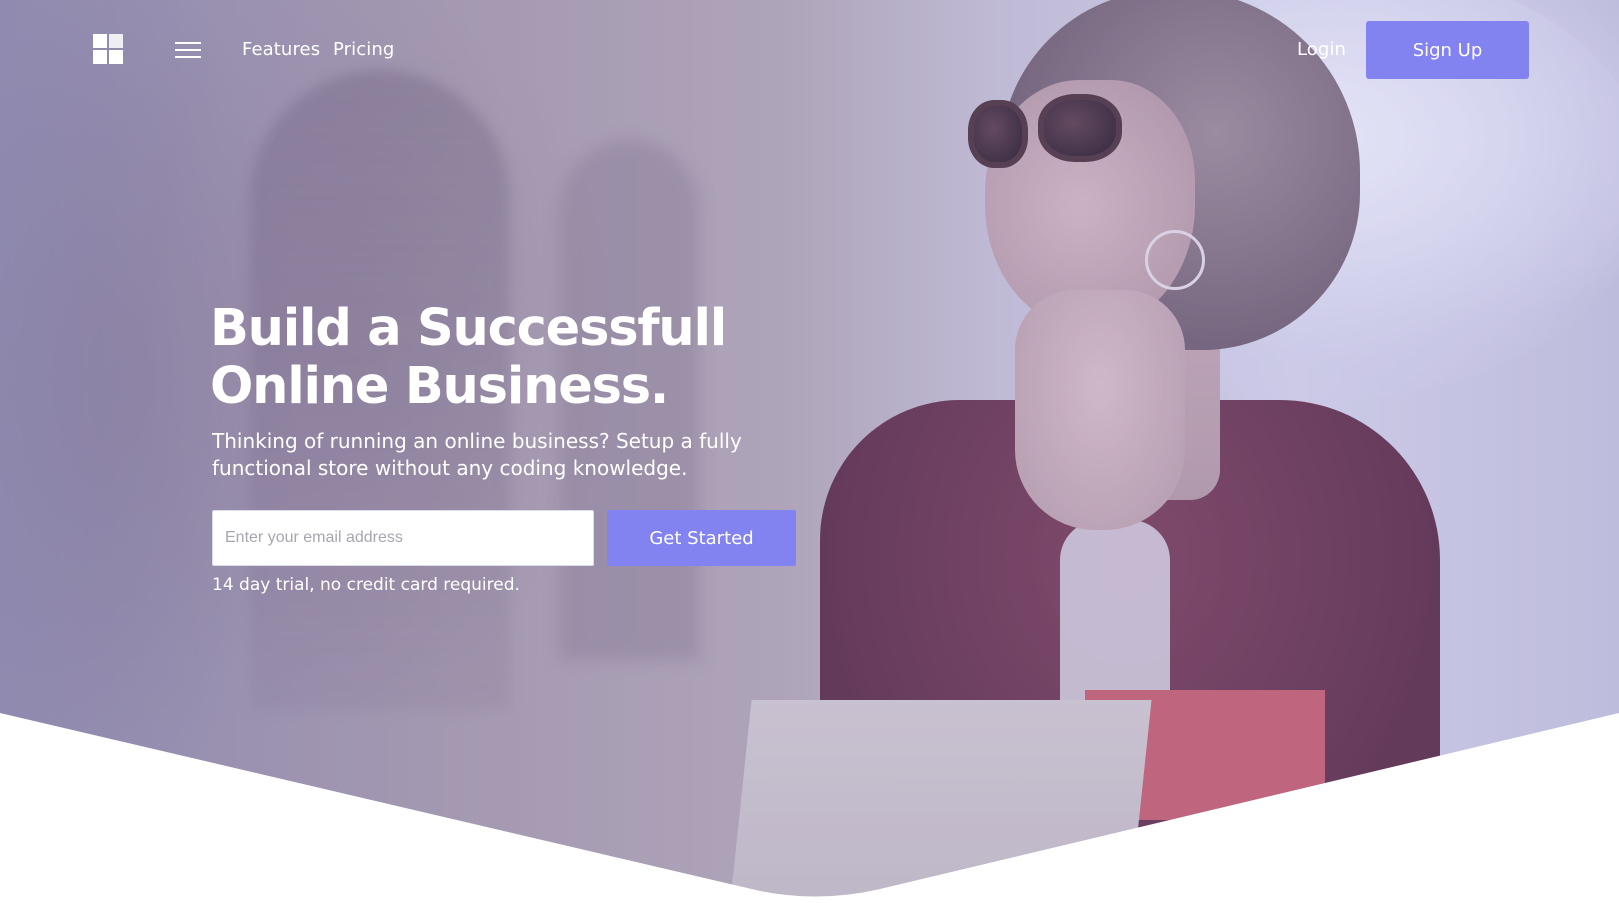 The image size is (1619, 903). Describe the element at coordinates (188, 50) in the screenshot. I see `hamburger-menu-icon` at that location.